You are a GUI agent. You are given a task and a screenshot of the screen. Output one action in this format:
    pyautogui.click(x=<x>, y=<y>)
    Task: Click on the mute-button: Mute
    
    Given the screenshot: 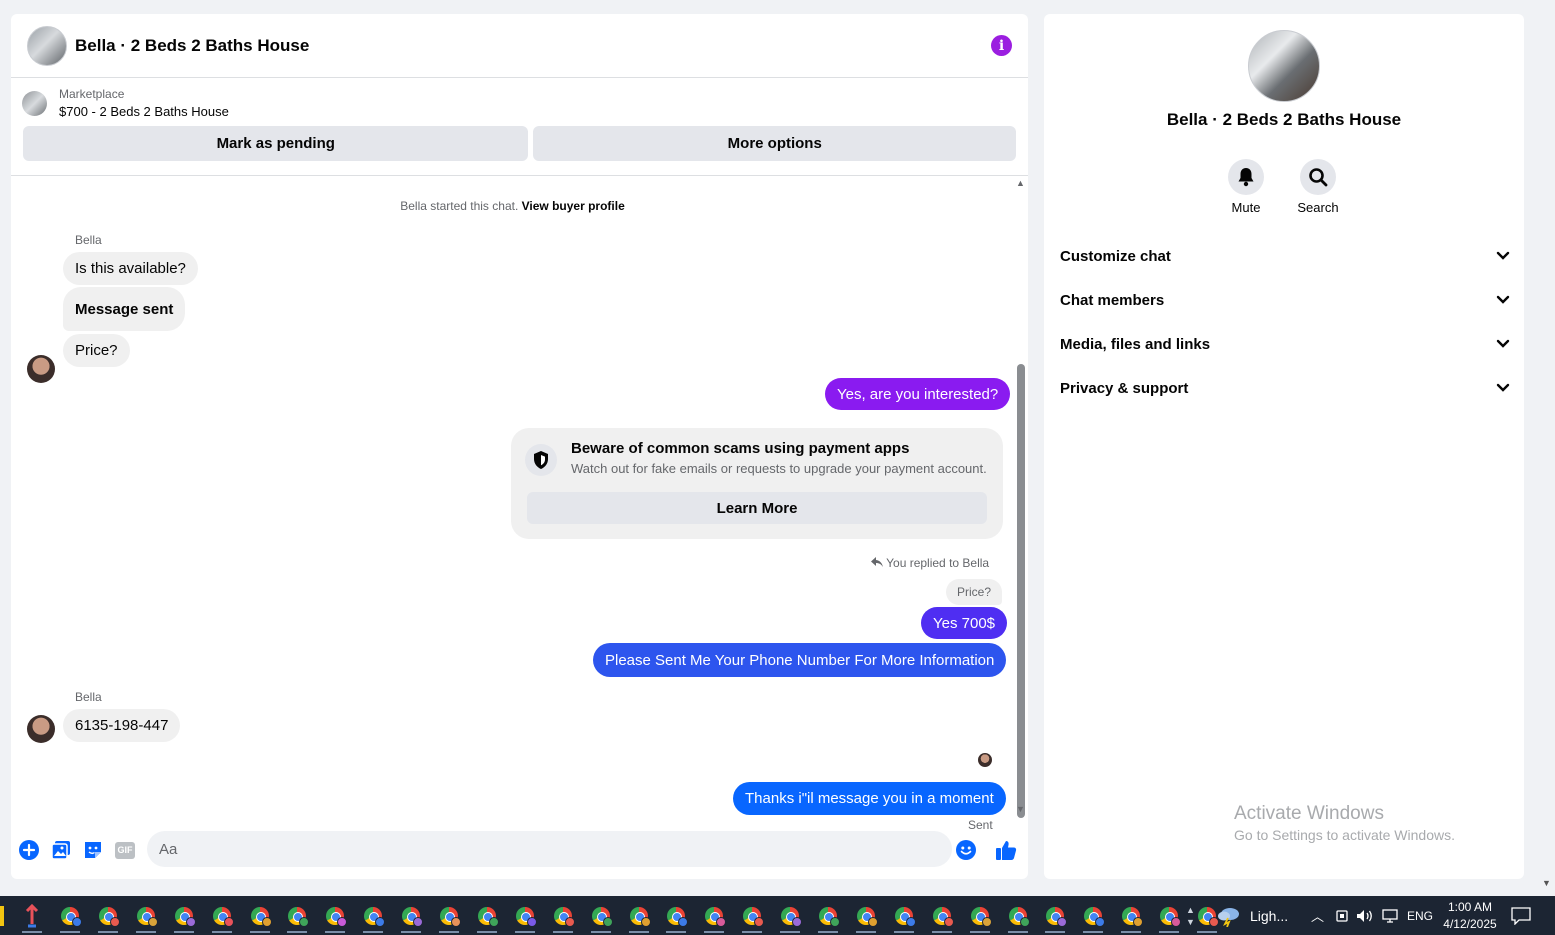 What is the action you would take?
    pyautogui.click(x=1246, y=187)
    